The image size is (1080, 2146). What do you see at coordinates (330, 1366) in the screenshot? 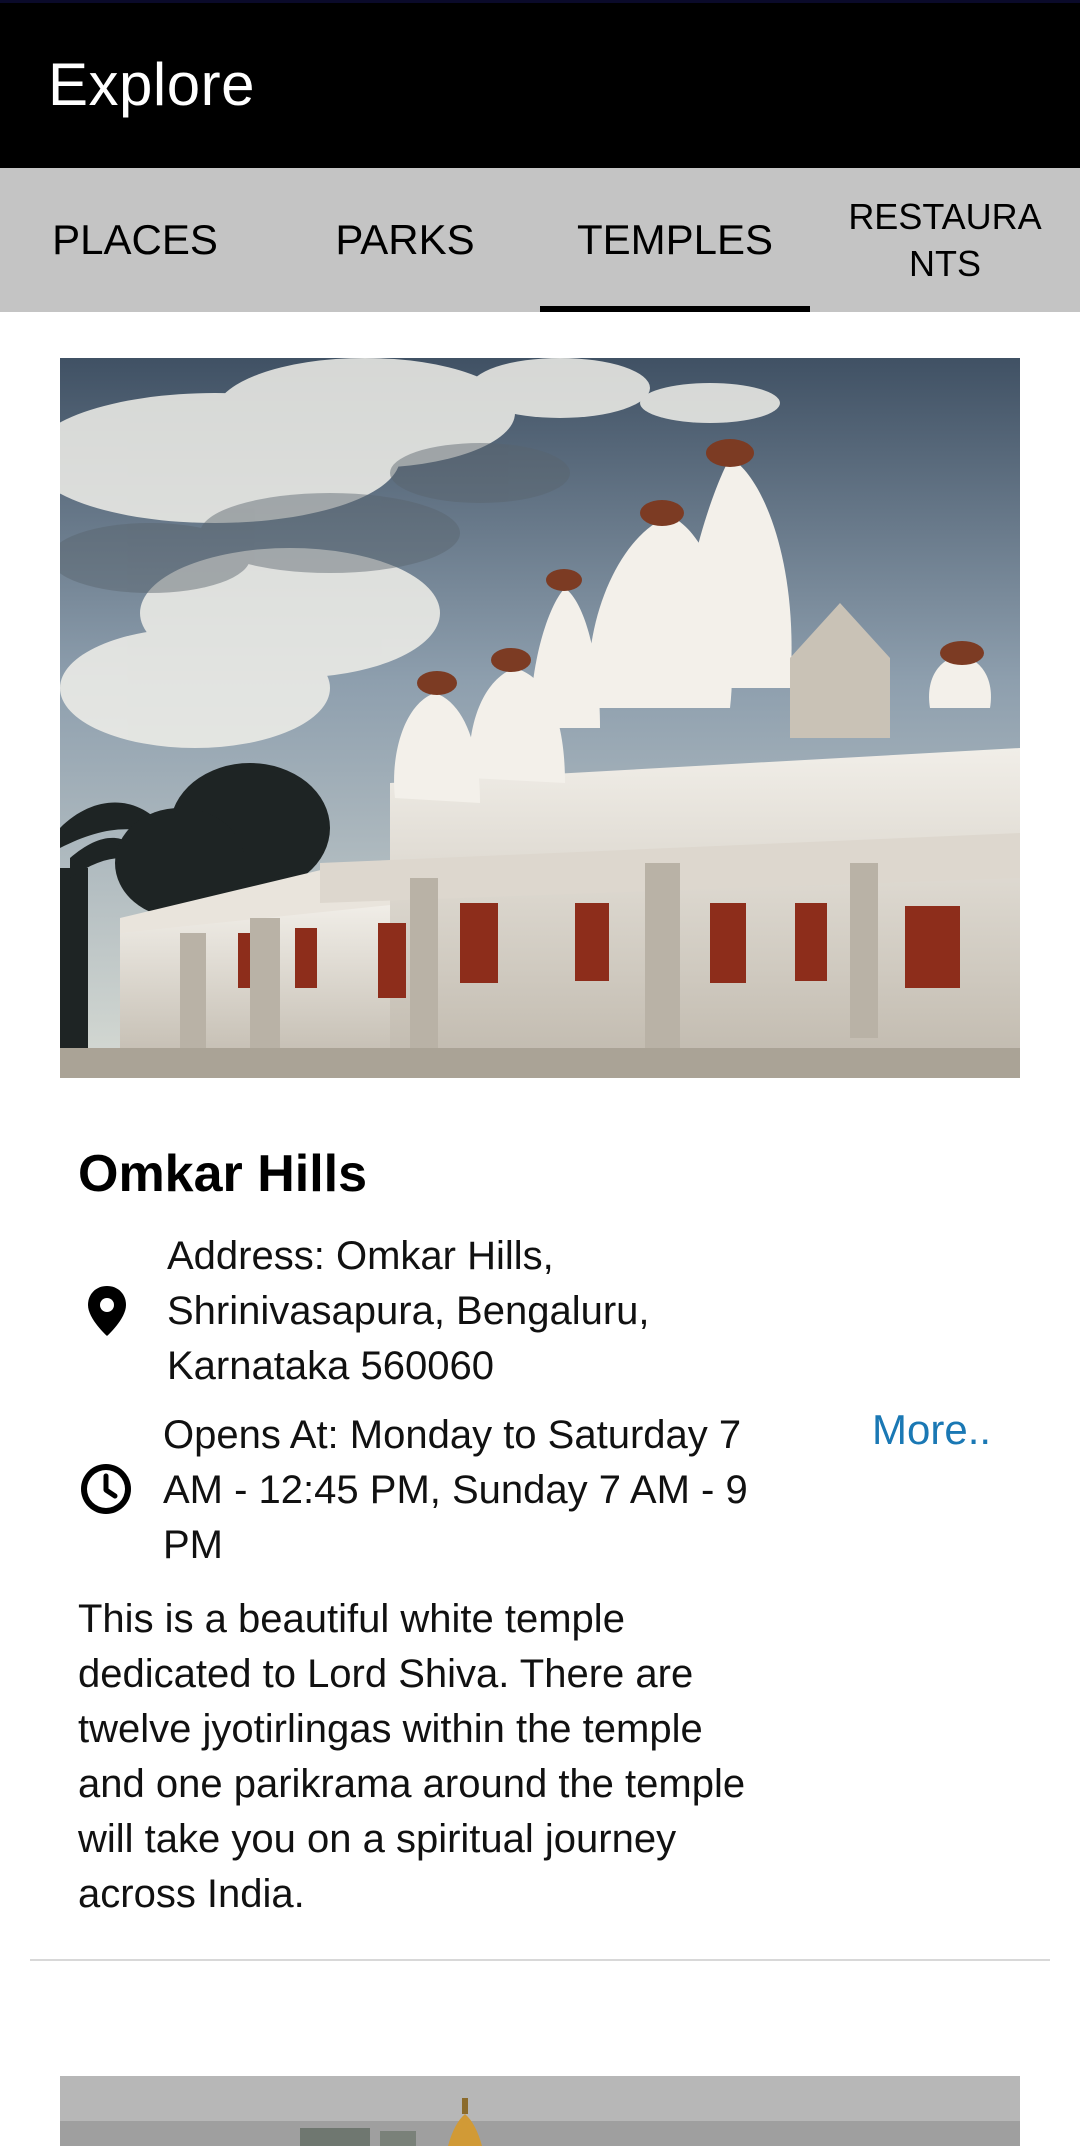
I see `address-line-3: Karnataka 560060` at bounding box center [330, 1366].